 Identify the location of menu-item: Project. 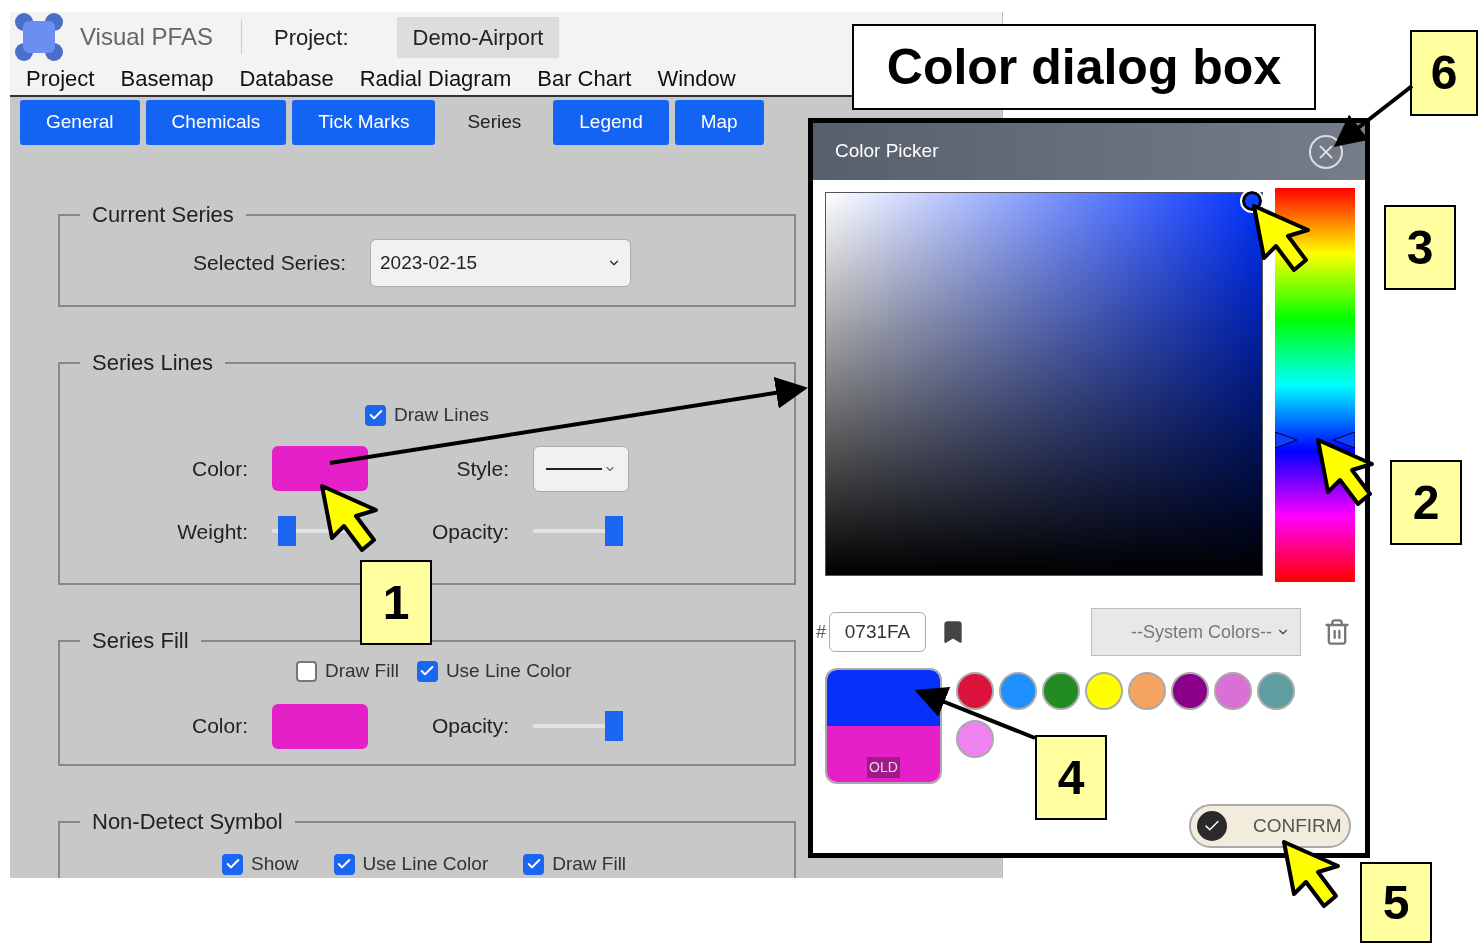
(60, 78).